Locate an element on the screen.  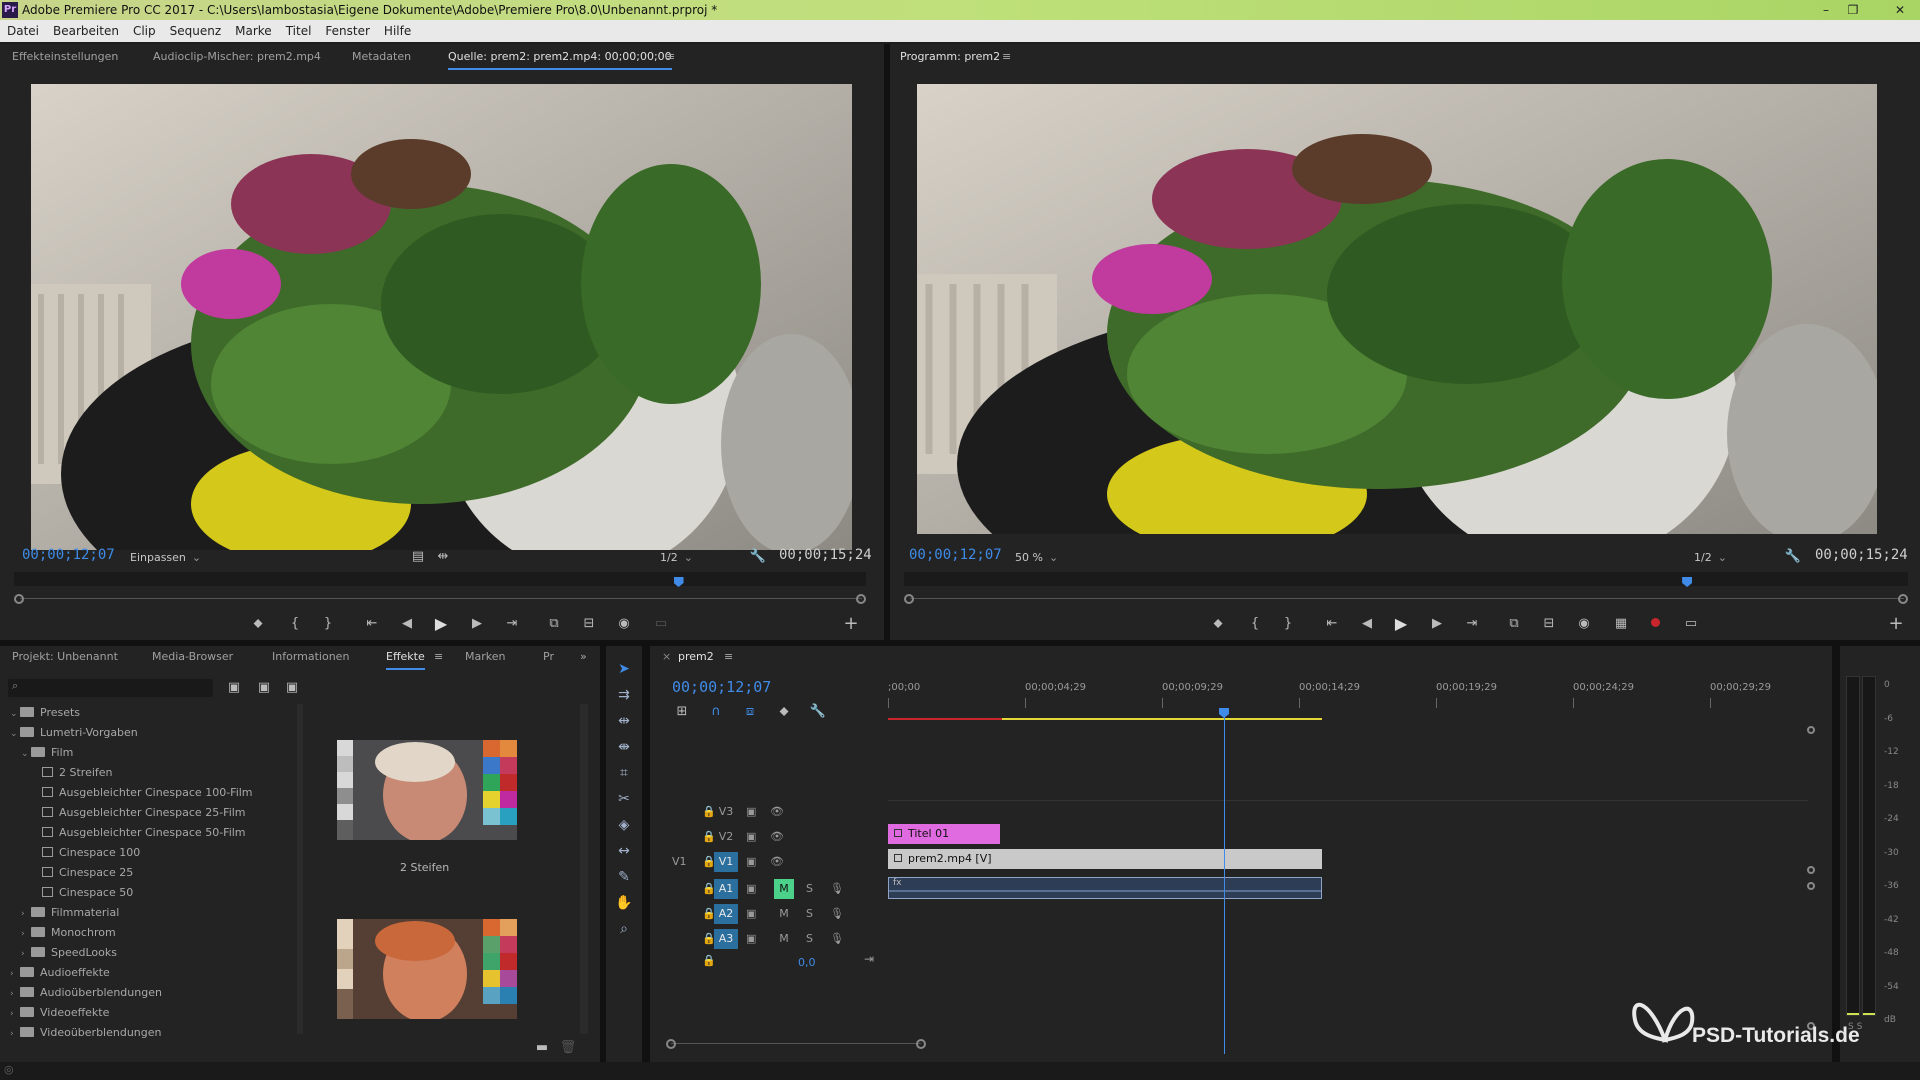
menu-marke: Marke is located at coordinates (253, 31).